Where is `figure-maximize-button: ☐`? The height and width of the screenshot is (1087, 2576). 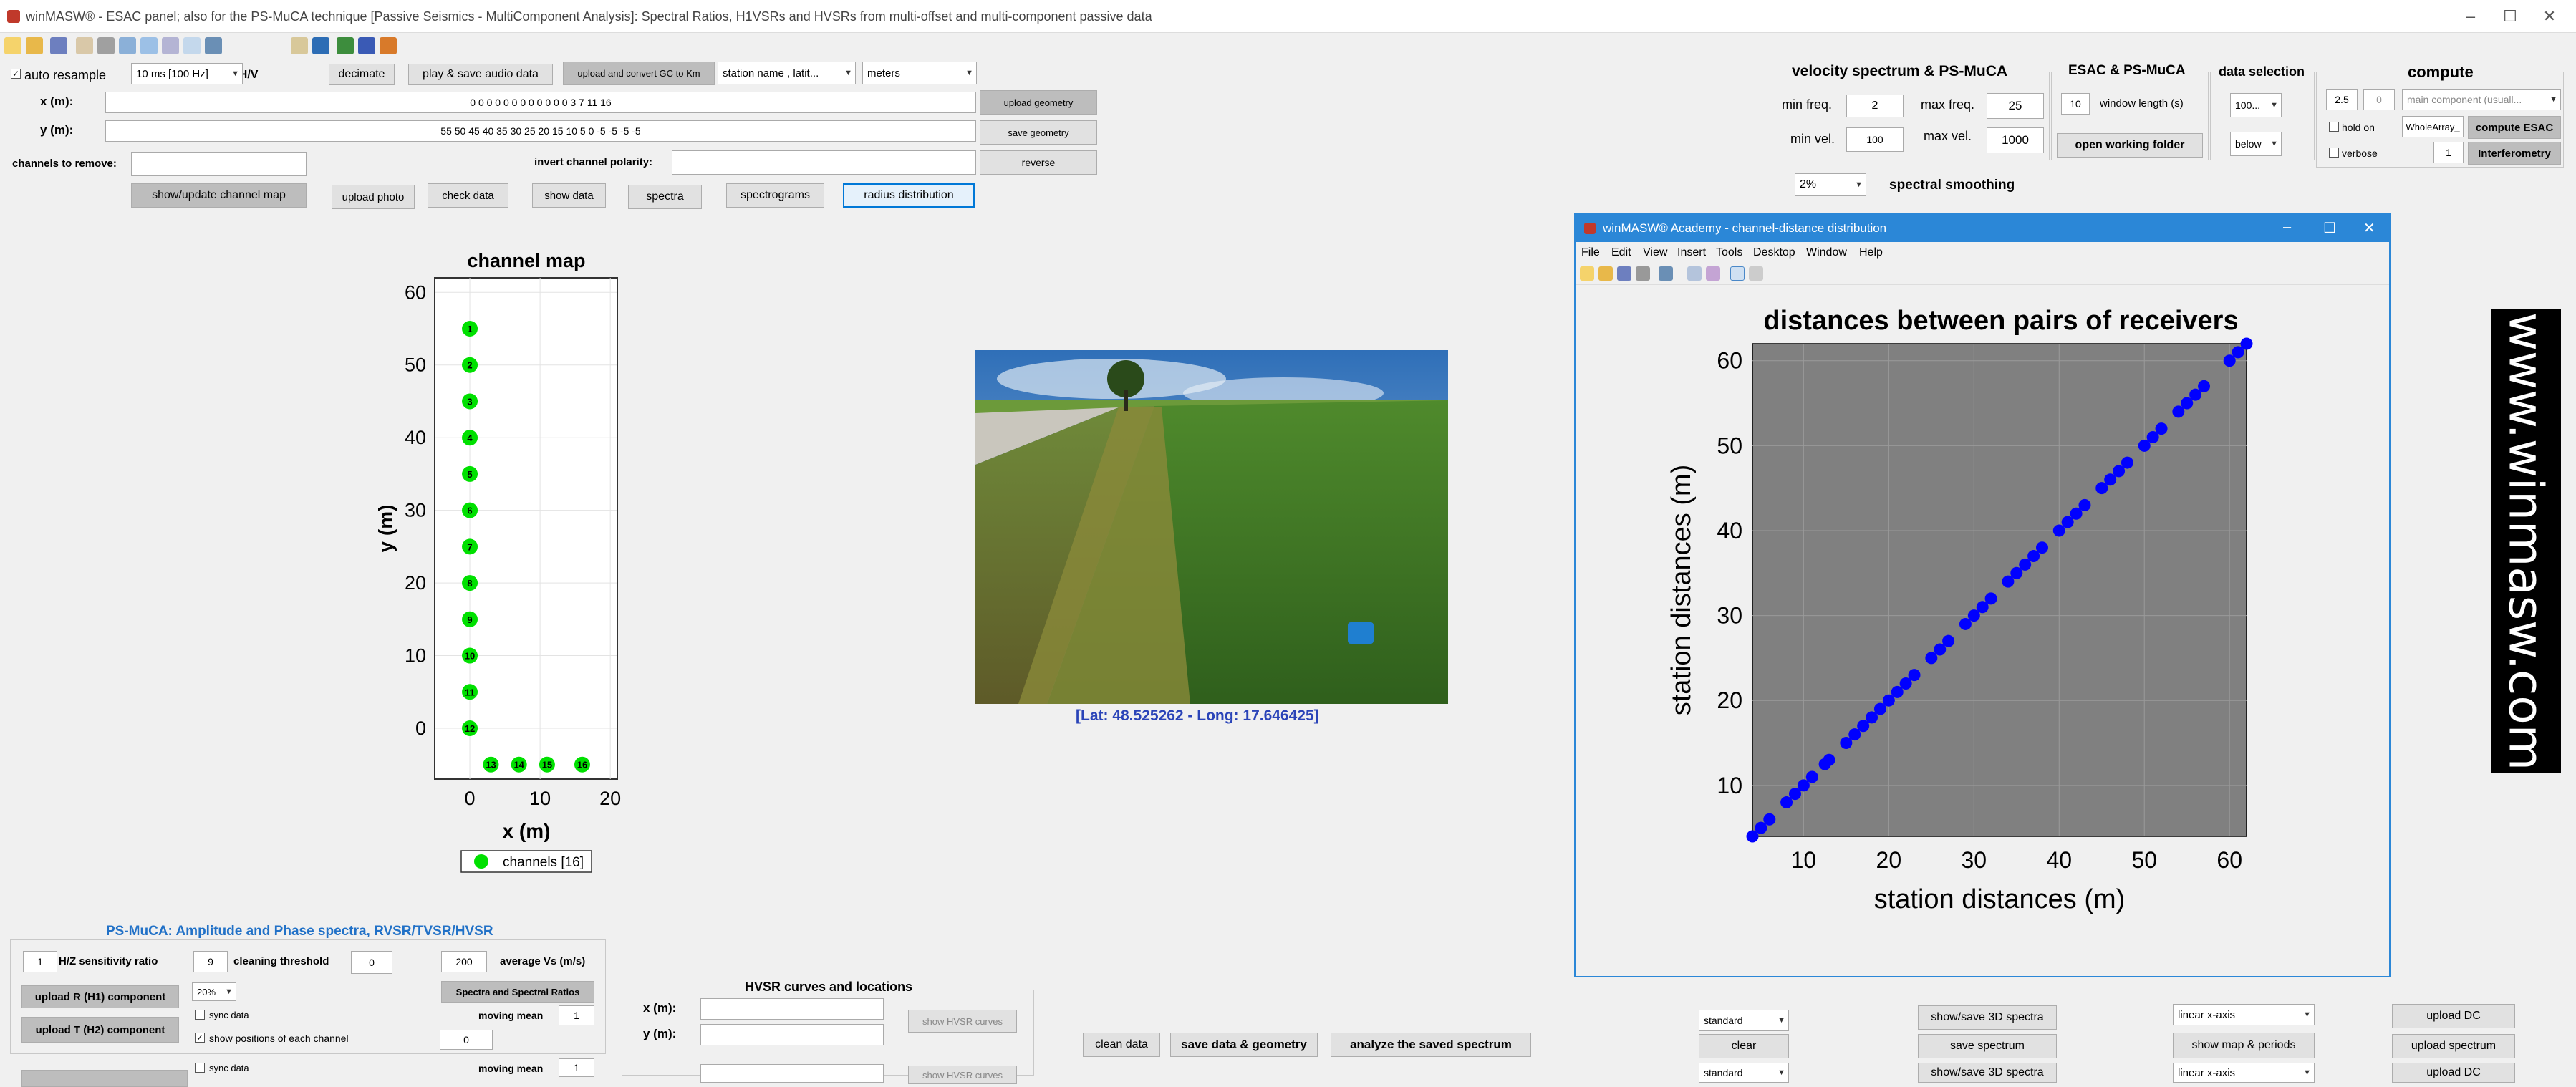 figure-maximize-button: ☐ is located at coordinates (2329, 228).